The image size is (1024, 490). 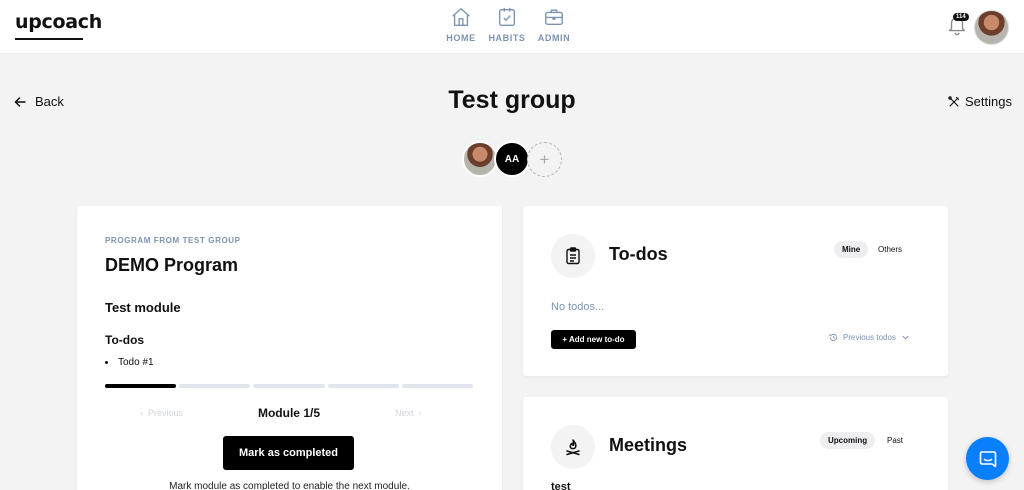 What do you see at coordinates (512, 100) in the screenshot?
I see `page-title: Test group` at bounding box center [512, 100].